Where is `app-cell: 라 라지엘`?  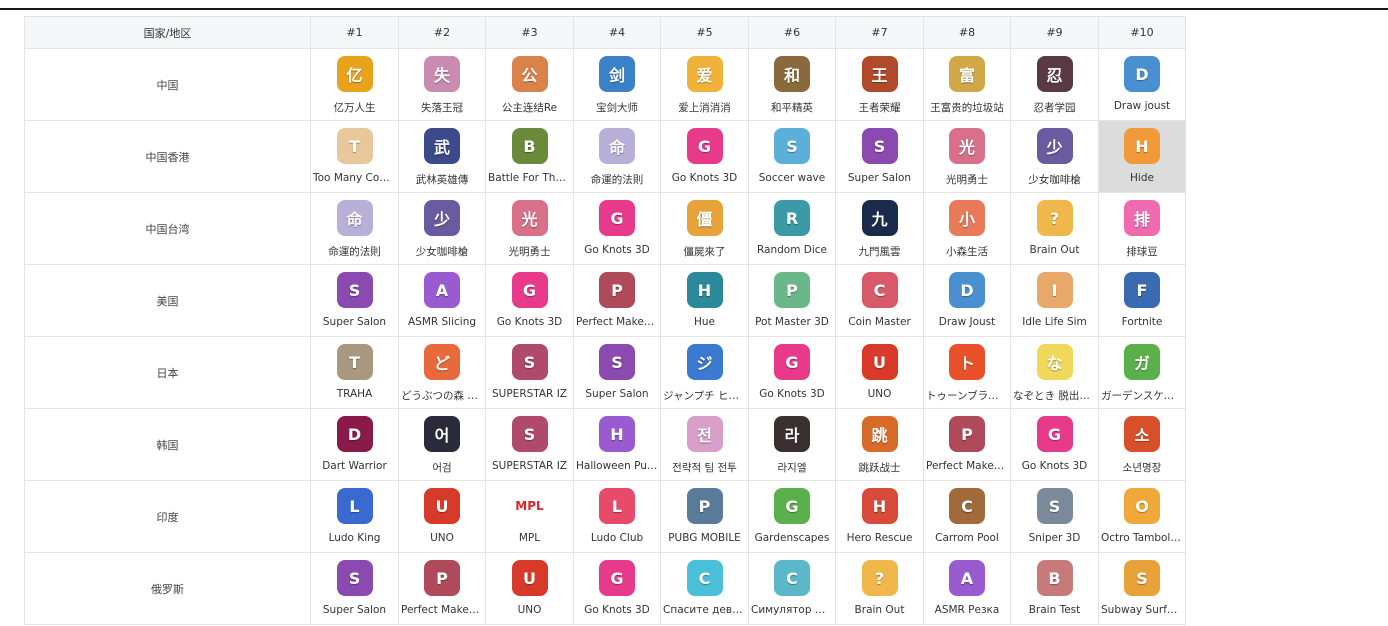
app-cell: 라 라지엘 is located at coordinates (792, 444).